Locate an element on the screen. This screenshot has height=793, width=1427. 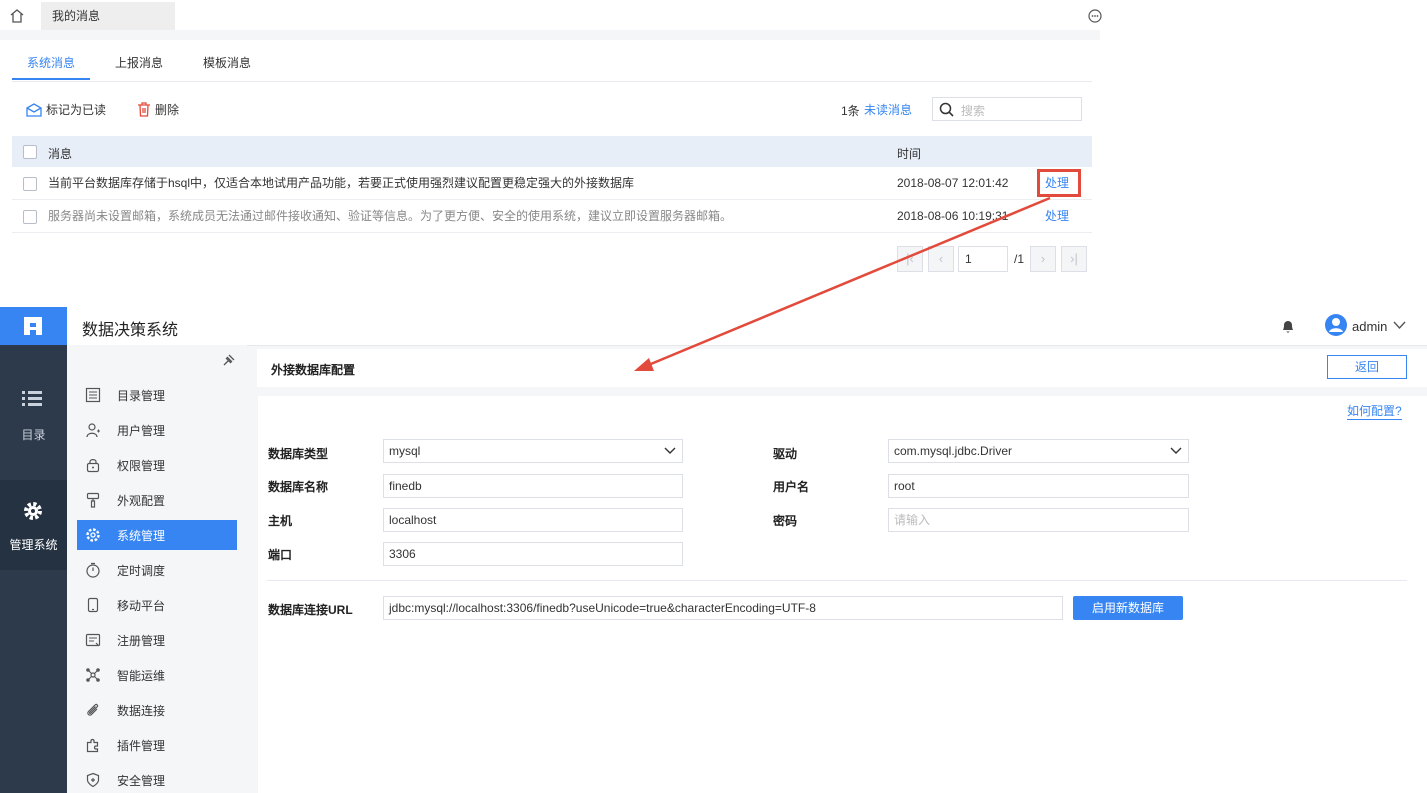
sidebar-item: 安全管理 is located at coordinates (157, 779).